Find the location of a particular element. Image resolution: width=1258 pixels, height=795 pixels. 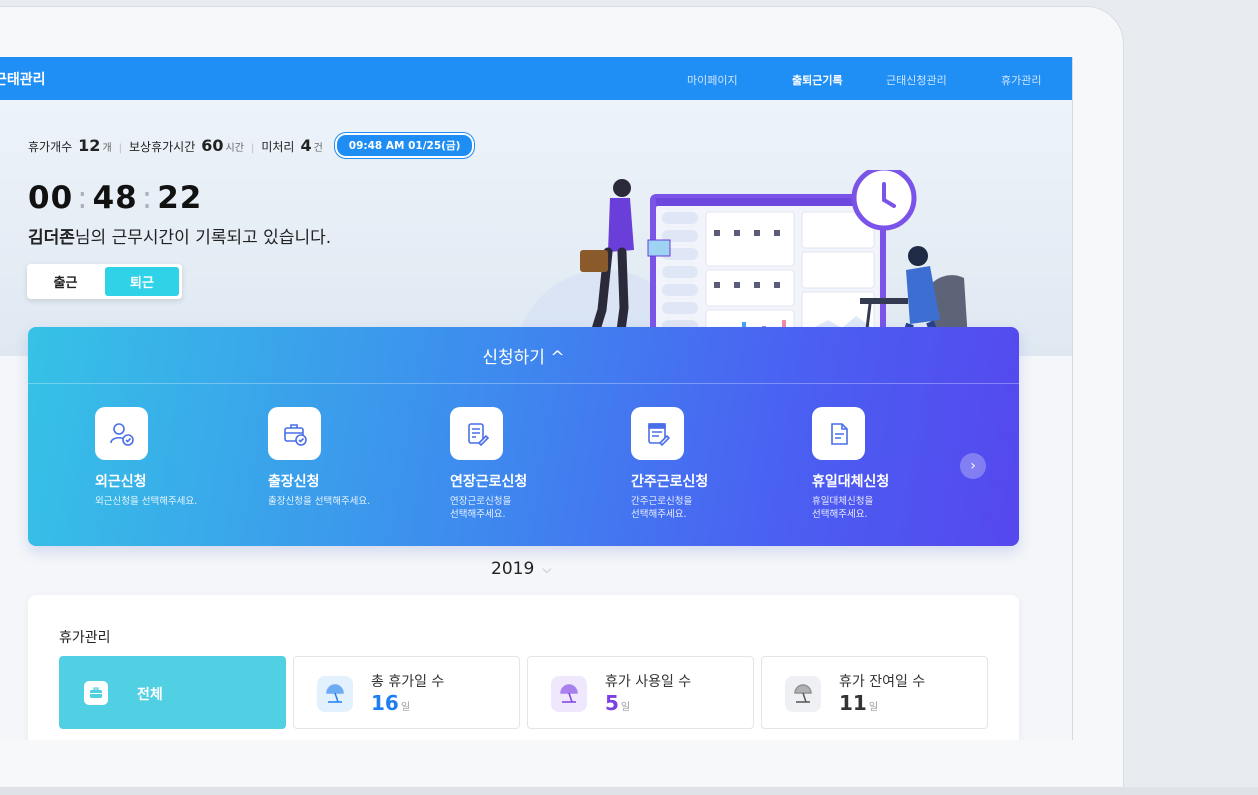

chevron-down-icon: ⌵ is located at coordinates (547, 568).